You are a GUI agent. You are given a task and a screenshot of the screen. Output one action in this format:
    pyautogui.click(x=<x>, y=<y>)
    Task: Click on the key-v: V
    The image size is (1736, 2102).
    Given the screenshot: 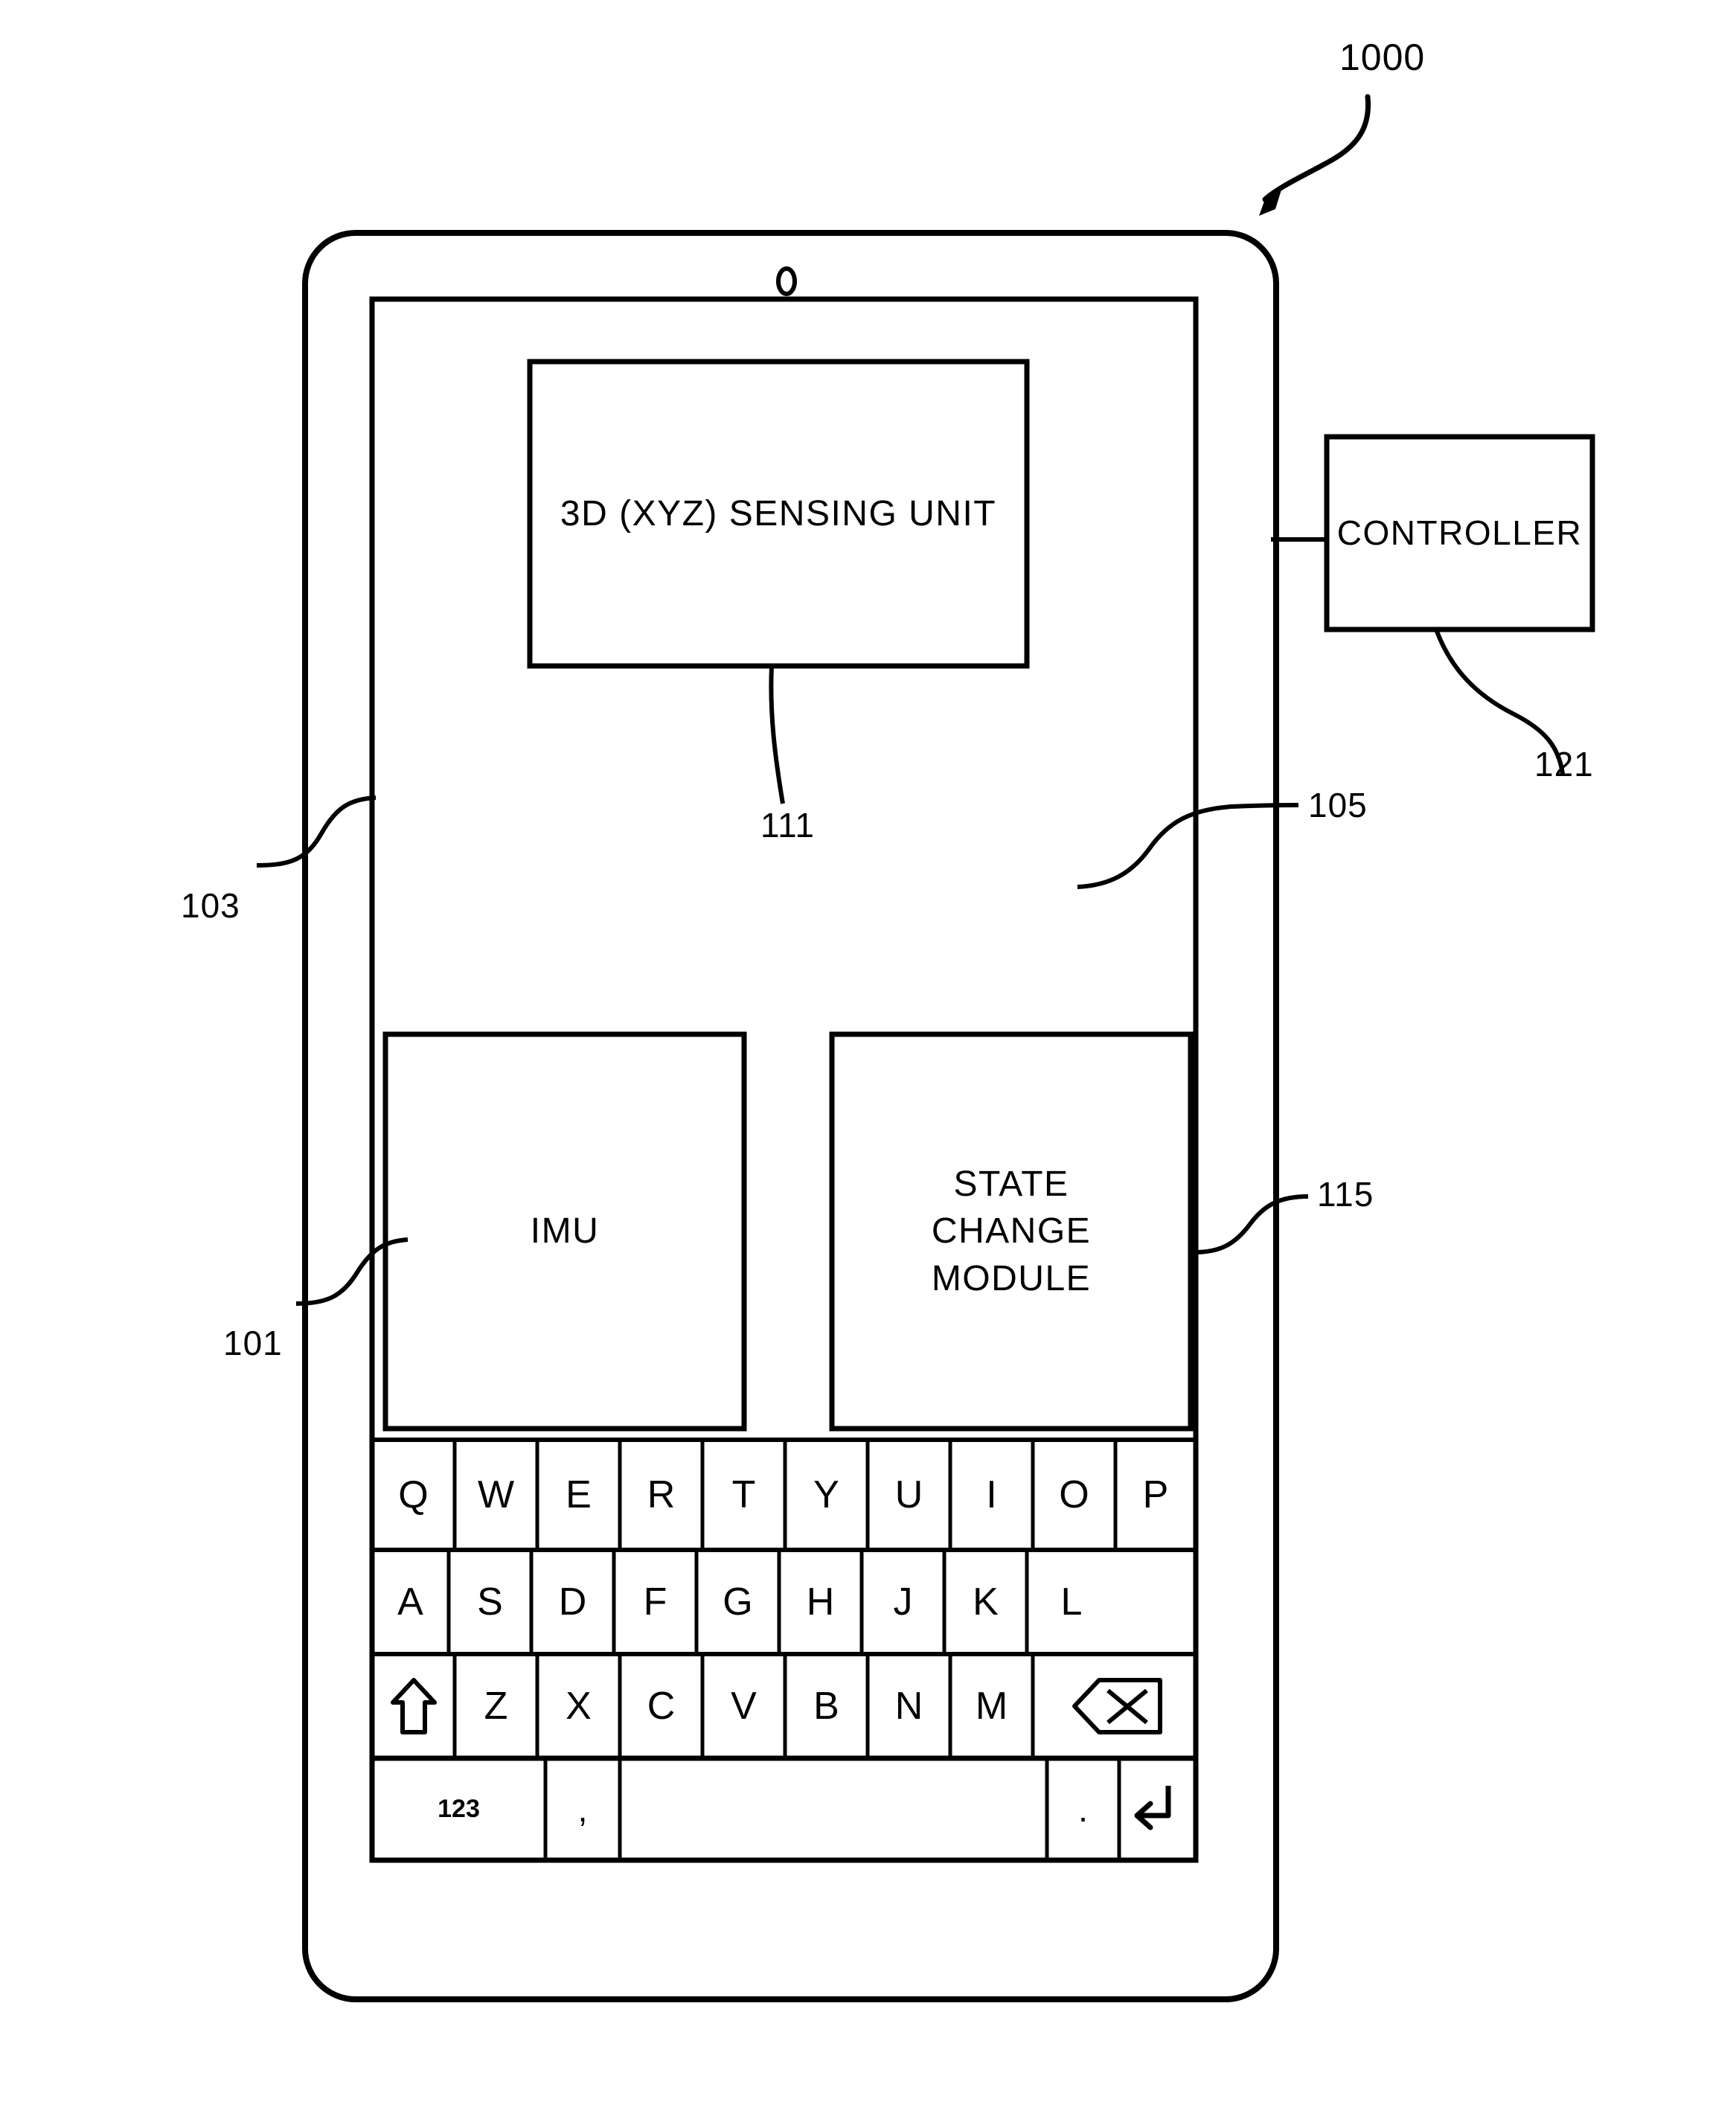 What is the action you would take?
    pyautogui.click(x=743, y=1706)
    